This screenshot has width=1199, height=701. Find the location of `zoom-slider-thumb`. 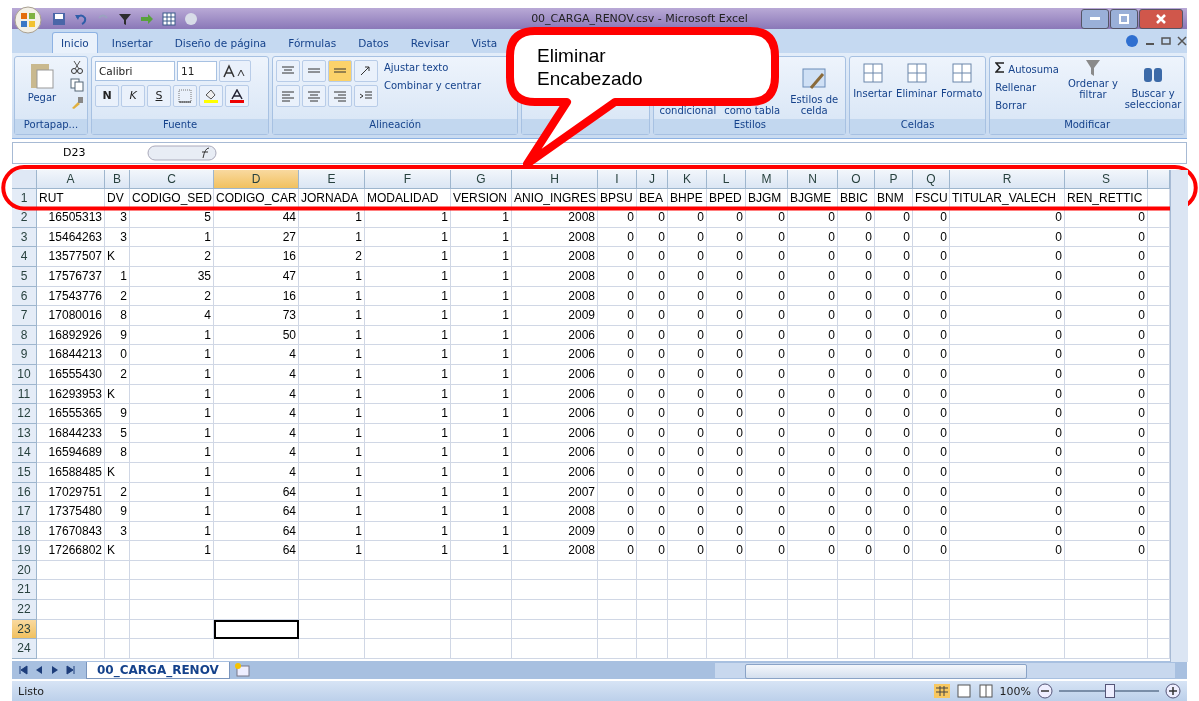

zoom-slider-thumb is located at coordinates (1110, 691).